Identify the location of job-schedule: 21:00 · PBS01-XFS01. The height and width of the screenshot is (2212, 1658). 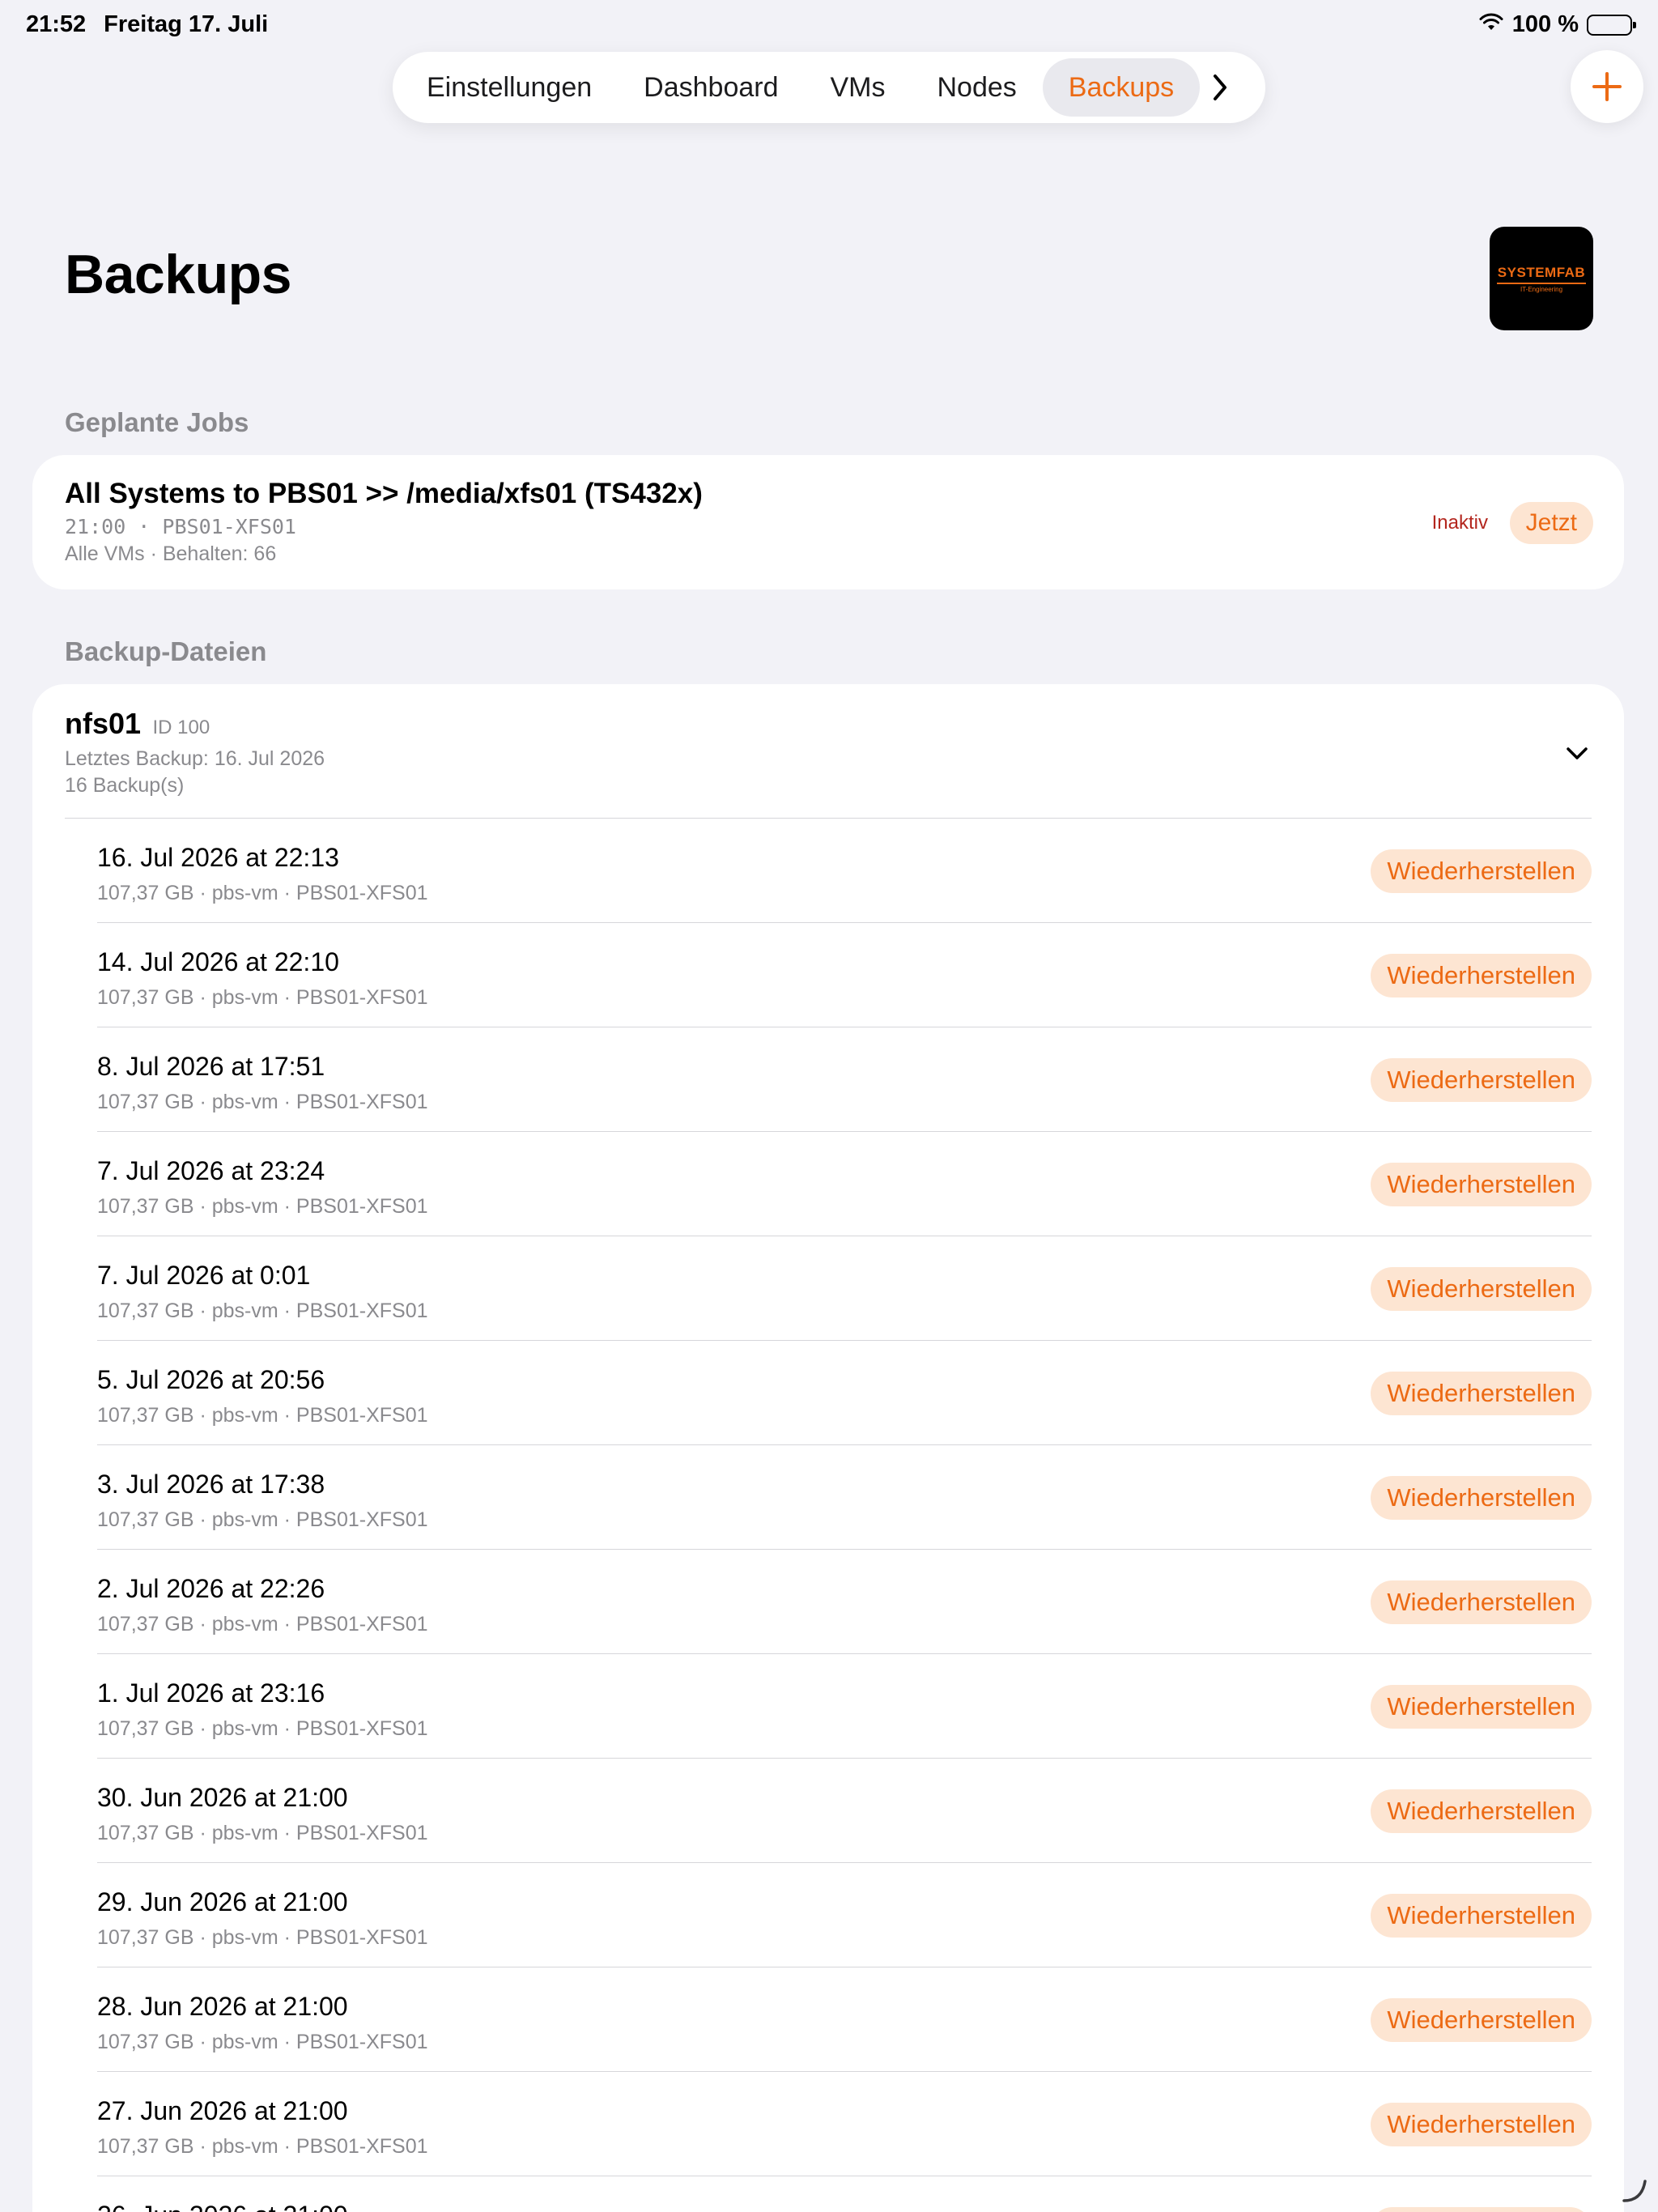
(180, 527).